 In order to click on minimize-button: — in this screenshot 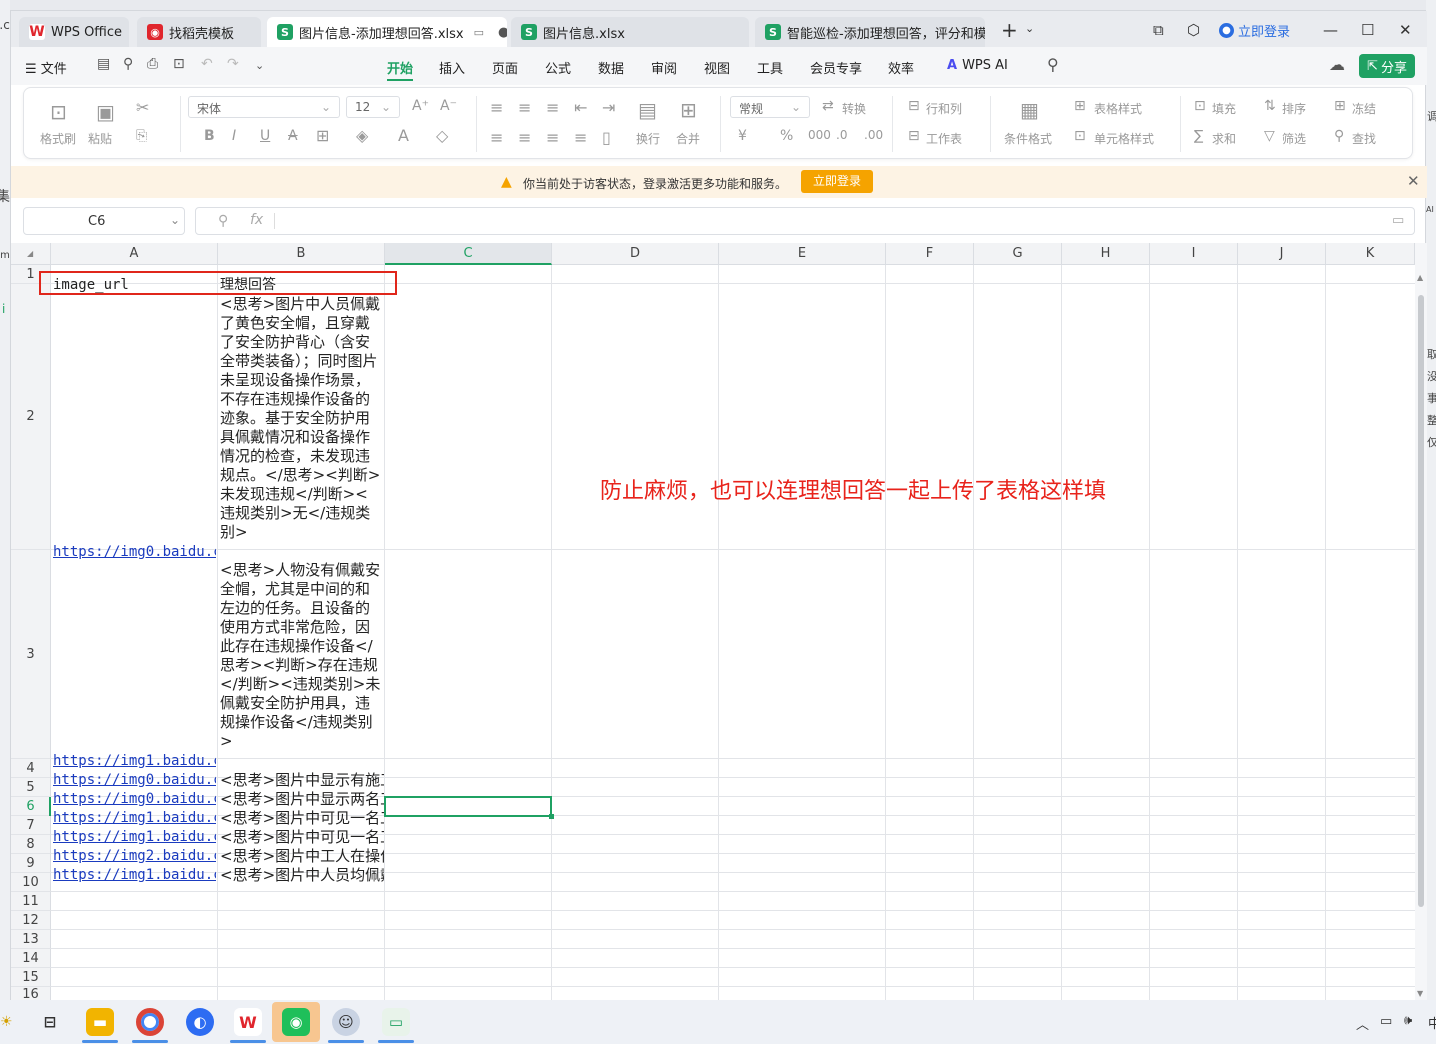, I will do `click(1330, 30)`.